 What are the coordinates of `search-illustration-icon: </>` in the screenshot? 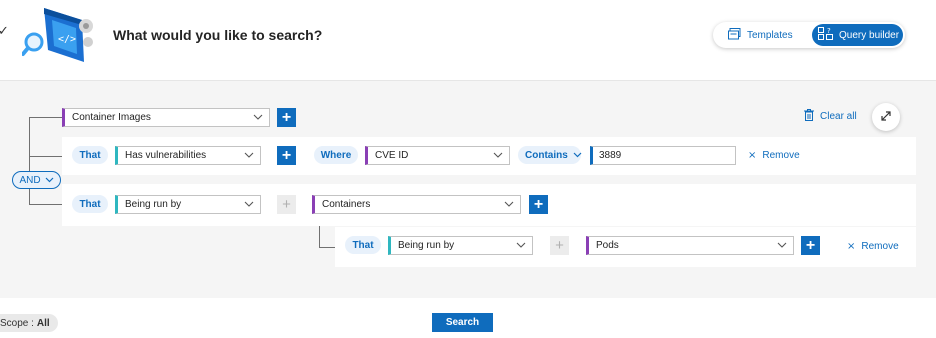 It's located at (60, 36).